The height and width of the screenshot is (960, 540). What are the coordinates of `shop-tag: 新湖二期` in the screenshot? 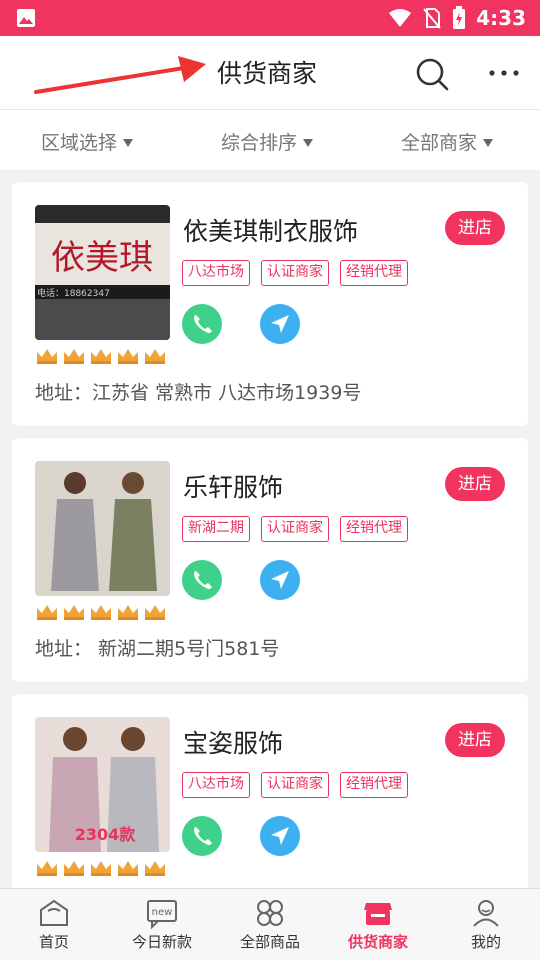 It's located at (216, 529).